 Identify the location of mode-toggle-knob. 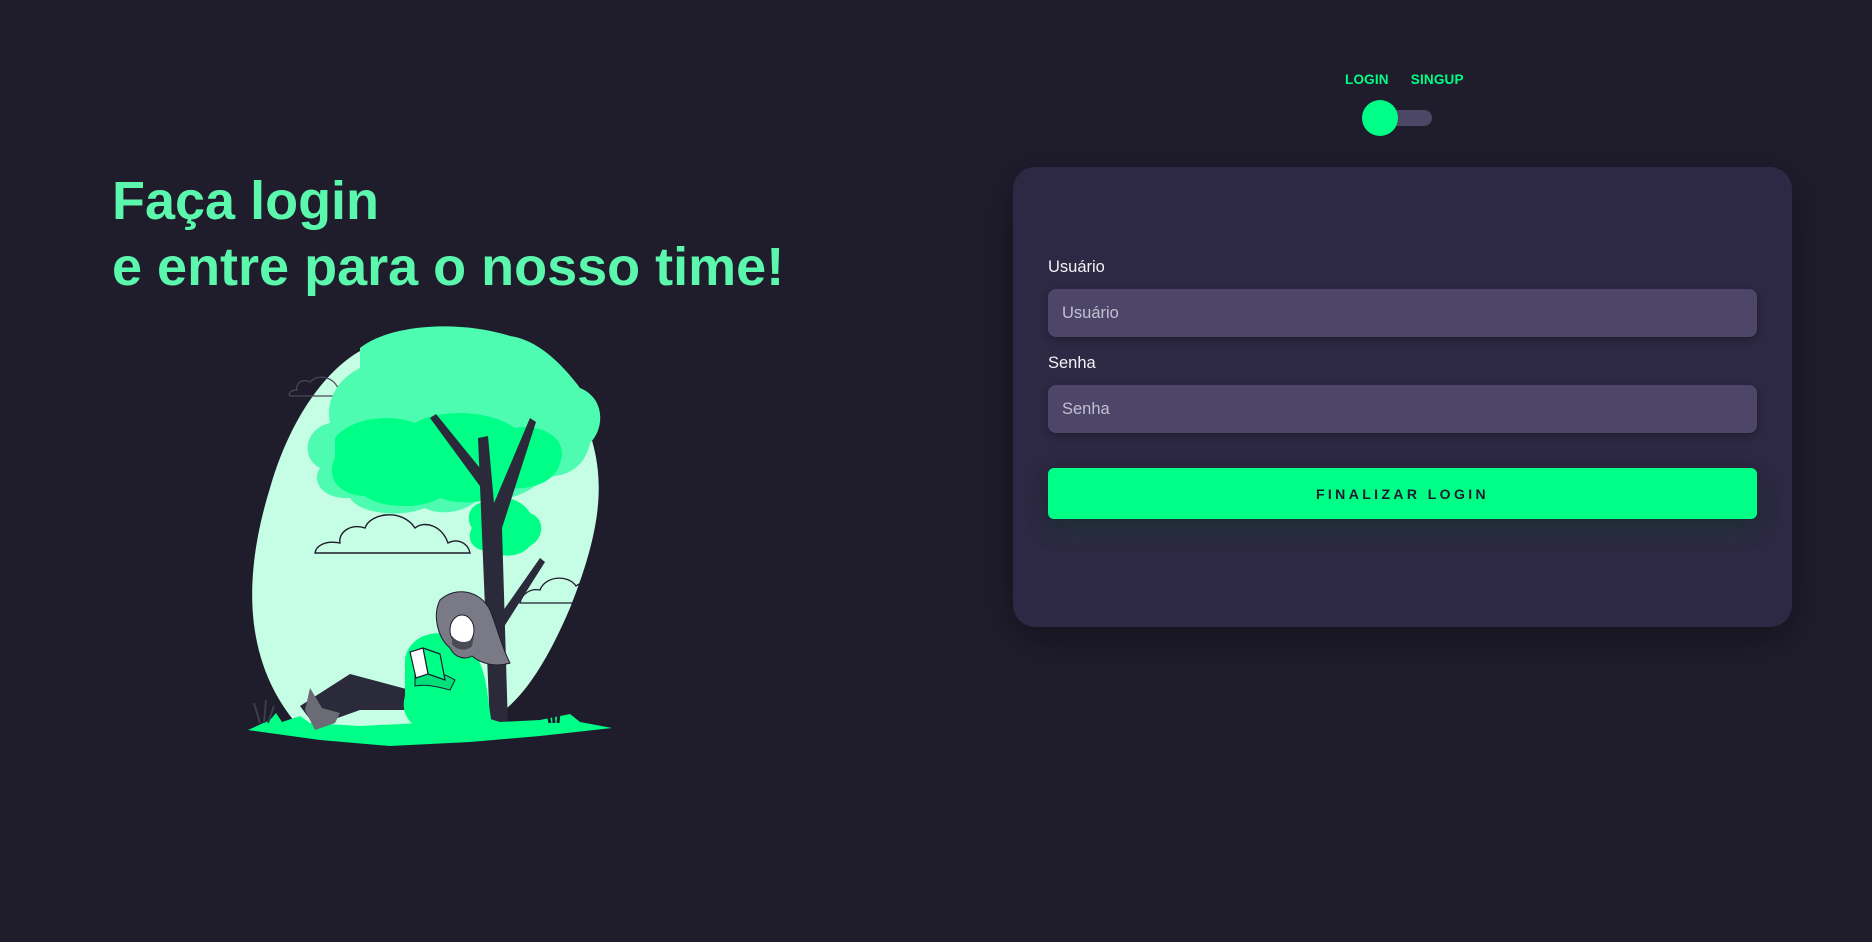
(1380, 118).